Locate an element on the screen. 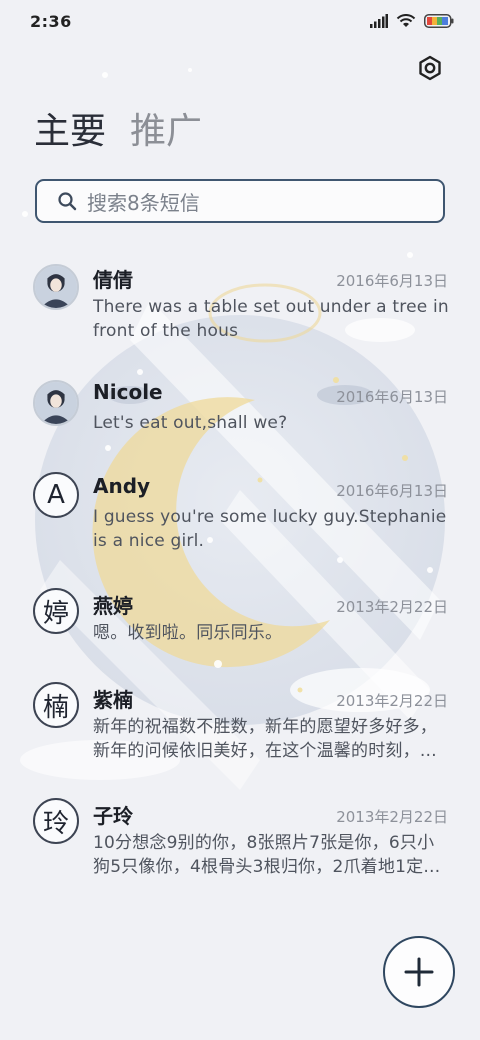  status-bar: 2:36 is located at coordinates (240, 21).